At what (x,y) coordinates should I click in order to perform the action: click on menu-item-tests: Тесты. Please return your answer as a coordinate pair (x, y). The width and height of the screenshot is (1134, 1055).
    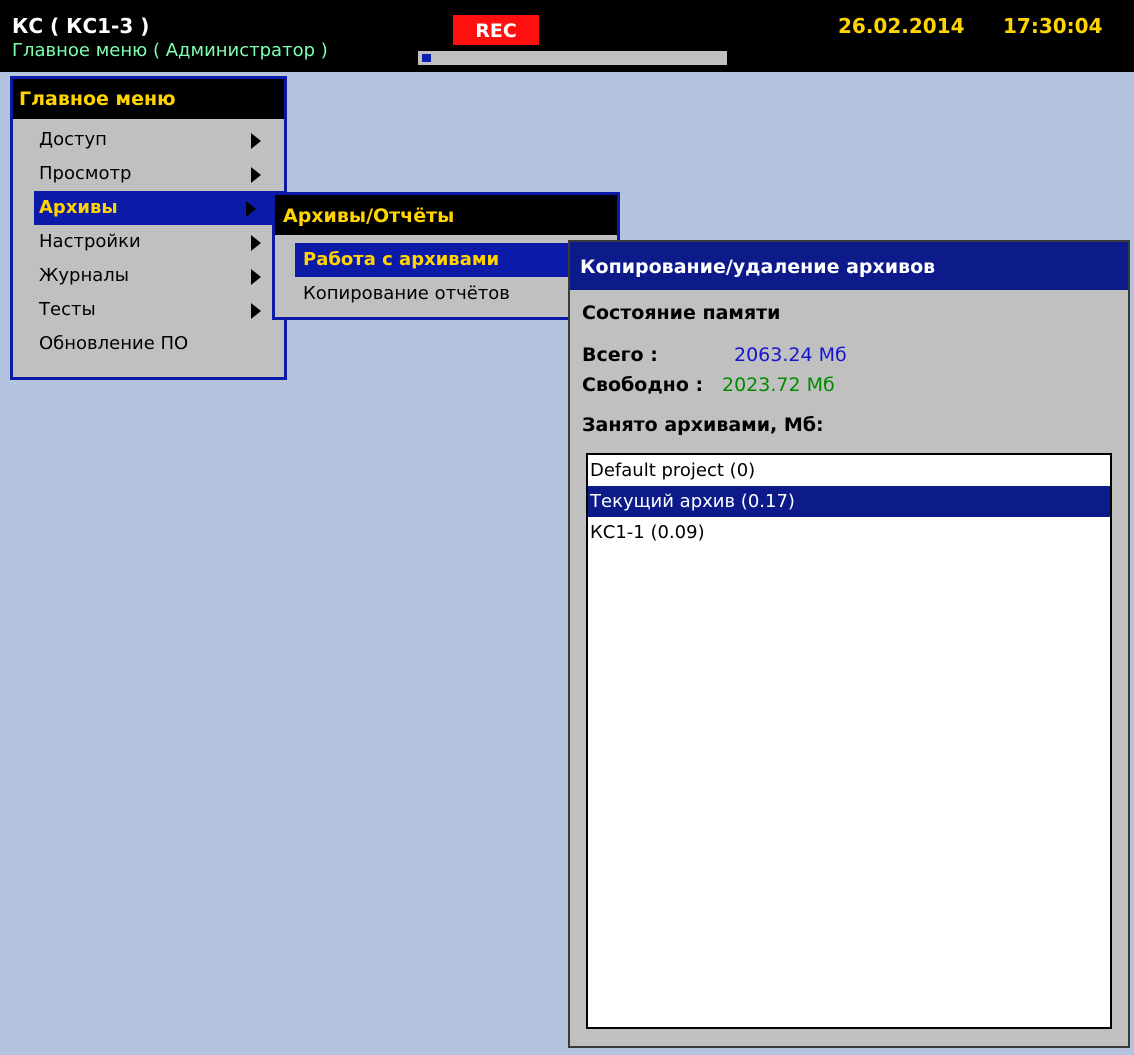
    Looking at the image, I should click on (148, 310).